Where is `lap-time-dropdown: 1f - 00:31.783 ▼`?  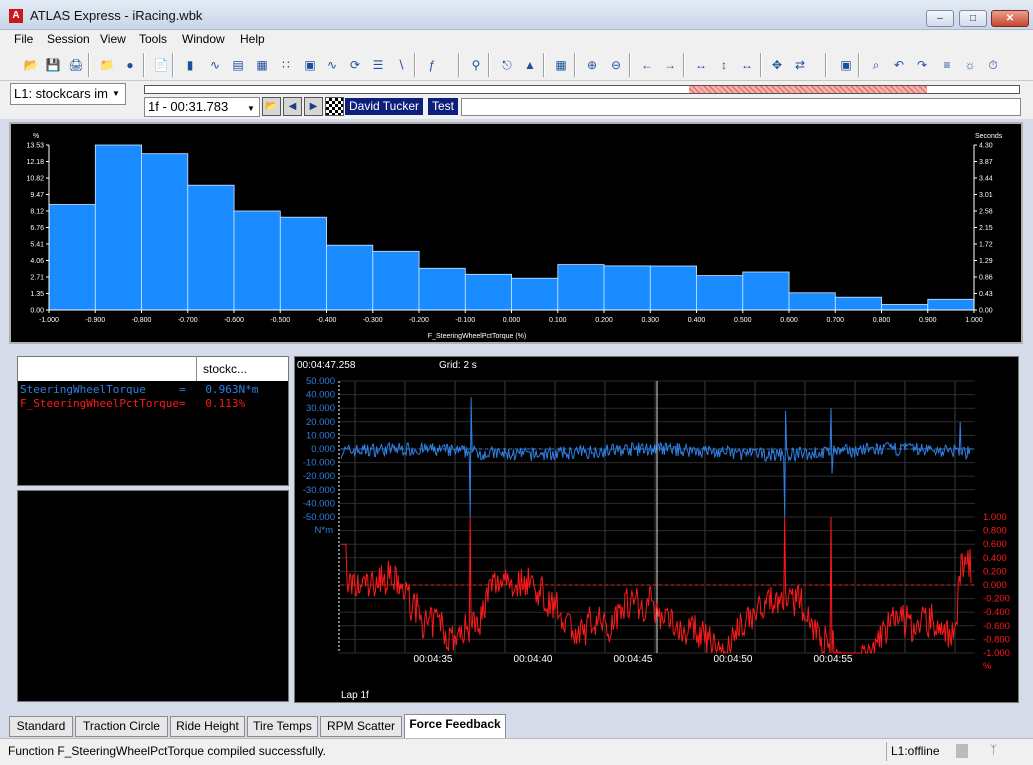 lap-time-dropdown: 1f - 00:31.783 ▼ is located at coordinates (202, 107).